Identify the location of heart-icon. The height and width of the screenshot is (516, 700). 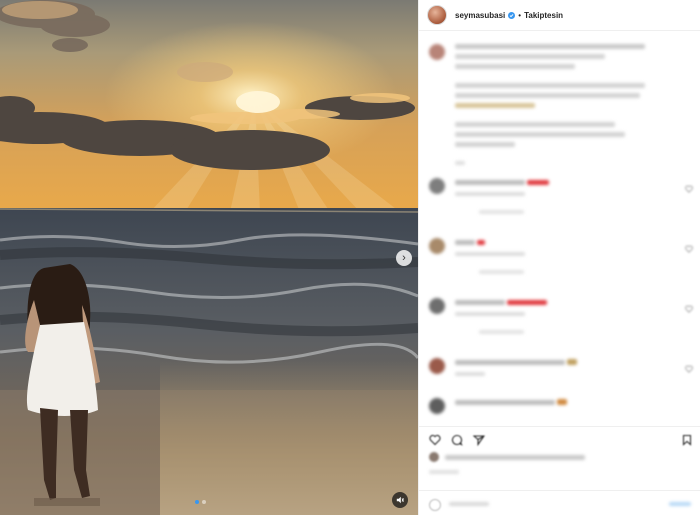
(435, 439).